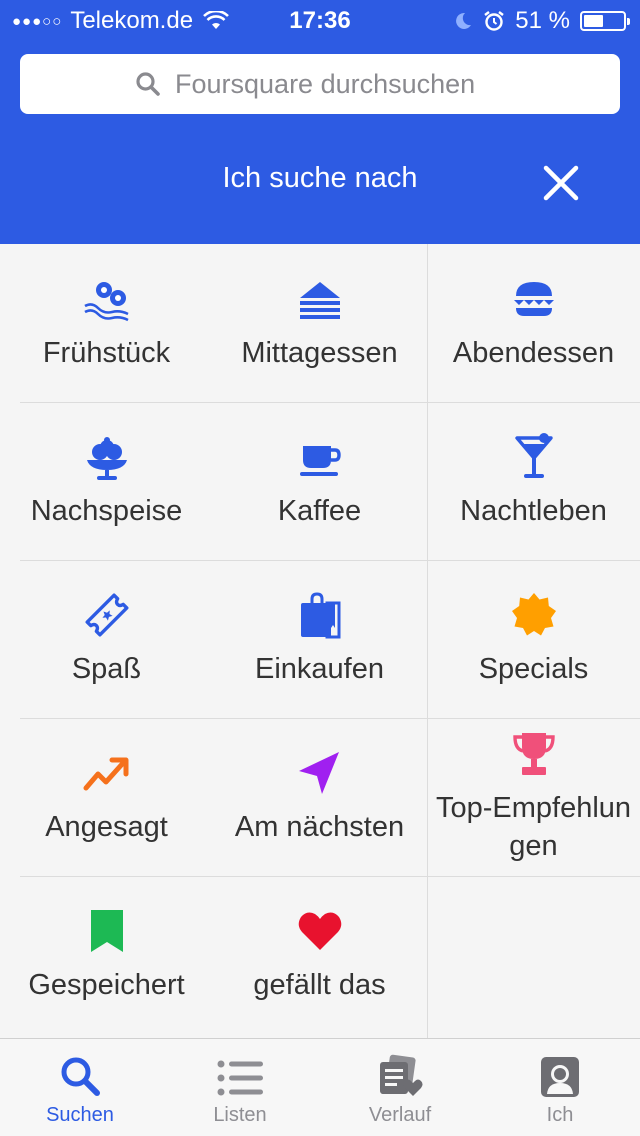  I want to click on search-input, so click(340, 84).